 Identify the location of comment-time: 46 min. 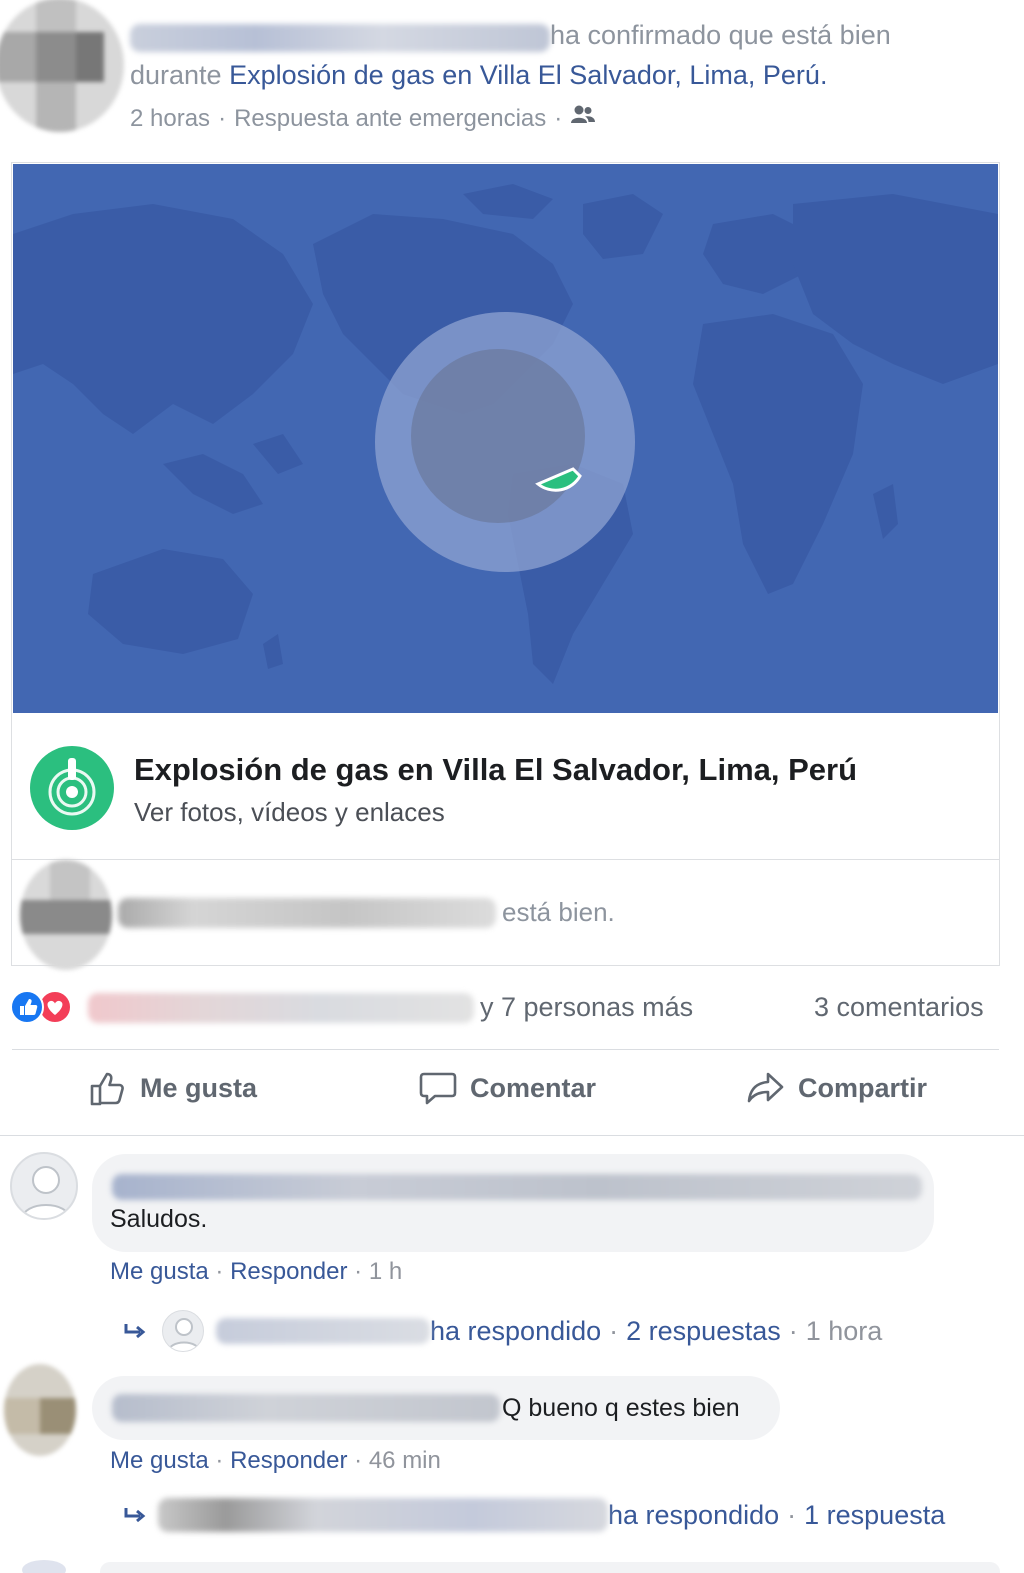
(405, 1460).